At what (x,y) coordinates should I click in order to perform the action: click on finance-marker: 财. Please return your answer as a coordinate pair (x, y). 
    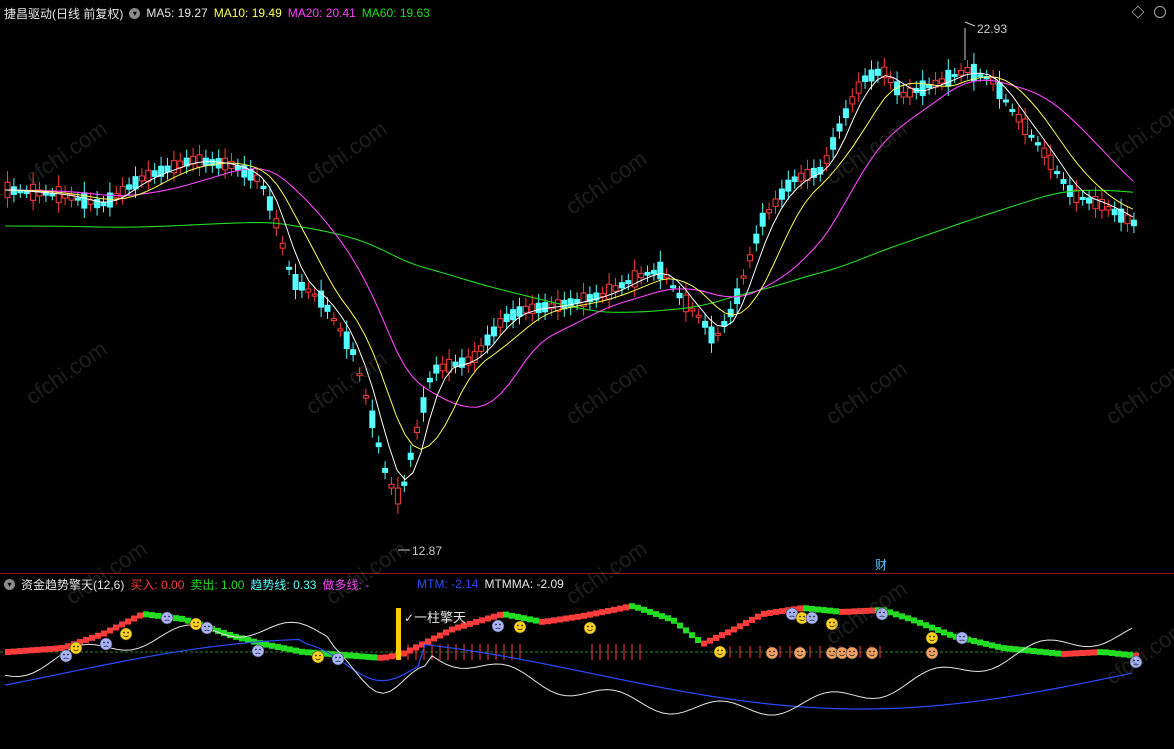
    Looking at the image, I should click on (881, 565).